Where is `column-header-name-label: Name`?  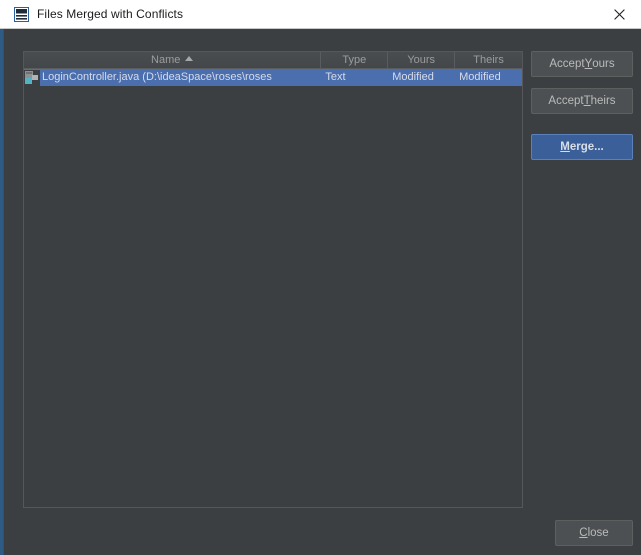 column-header-name-label: Name is located at coordinates (166, 60).